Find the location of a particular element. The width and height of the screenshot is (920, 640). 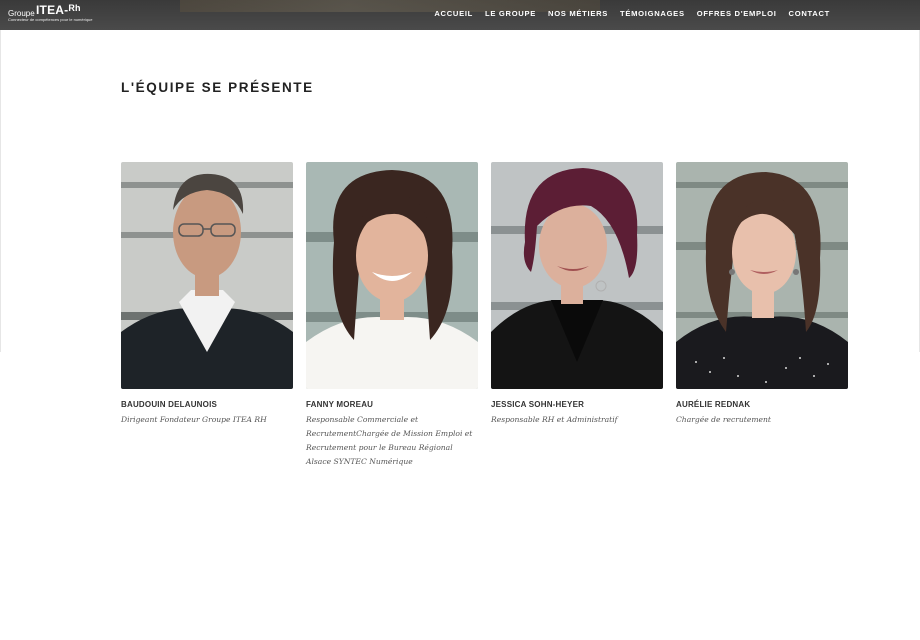

logo-brand: ITEA-Rh is located at coordinates (58, 10).